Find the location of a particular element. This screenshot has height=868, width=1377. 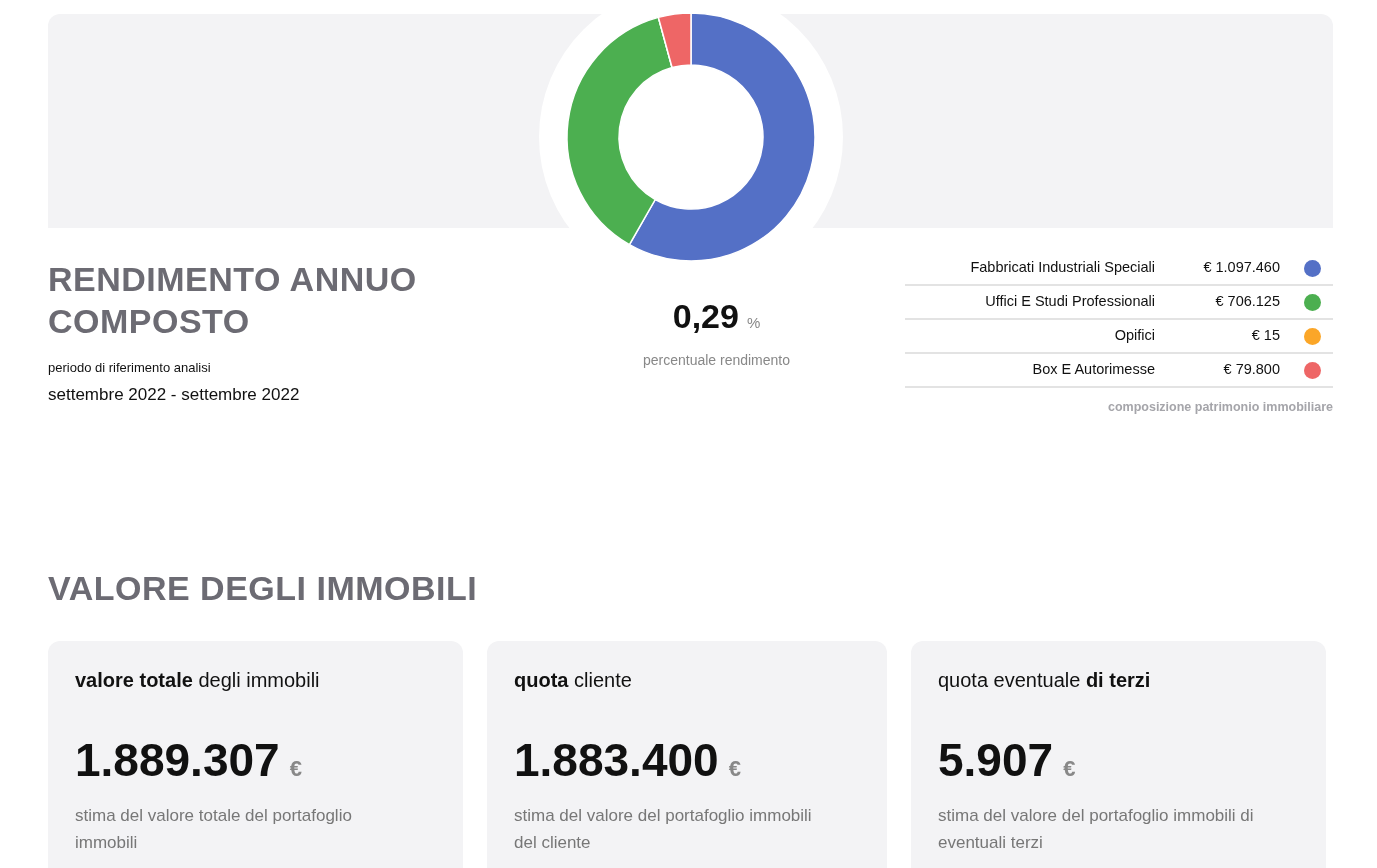

card-value: 1.883.400 is located at coordinates (616, 759).